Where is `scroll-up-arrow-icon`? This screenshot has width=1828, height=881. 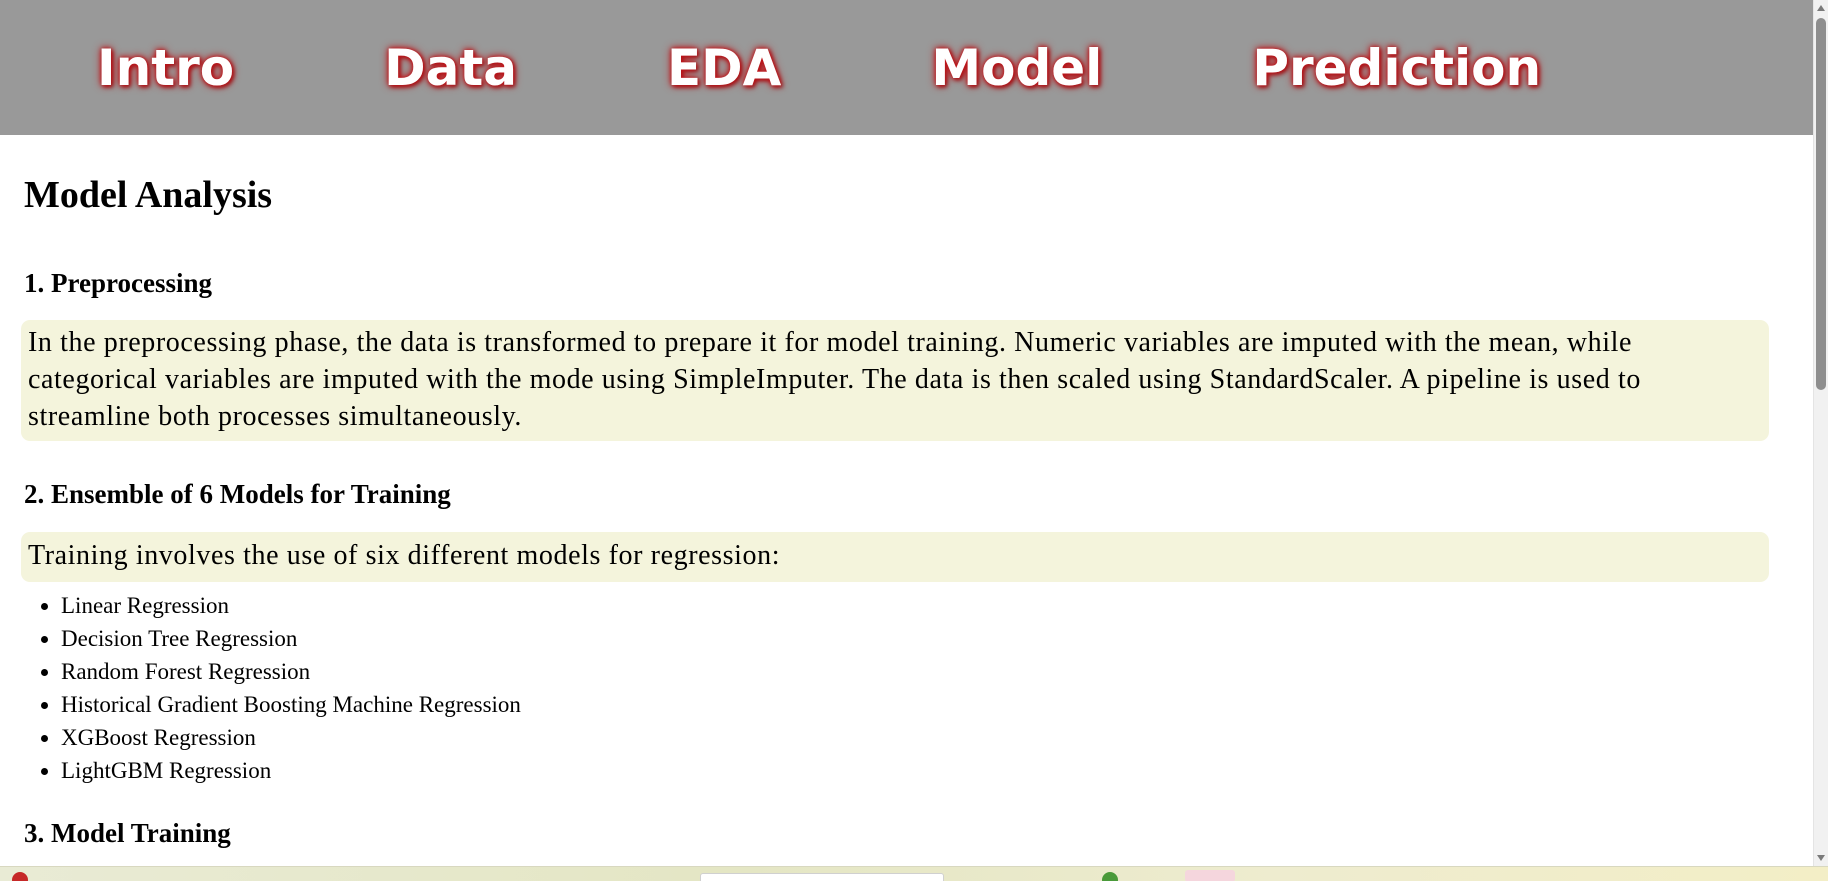 scroll-up-arrow-icon is located at coordinates (1821, 8).